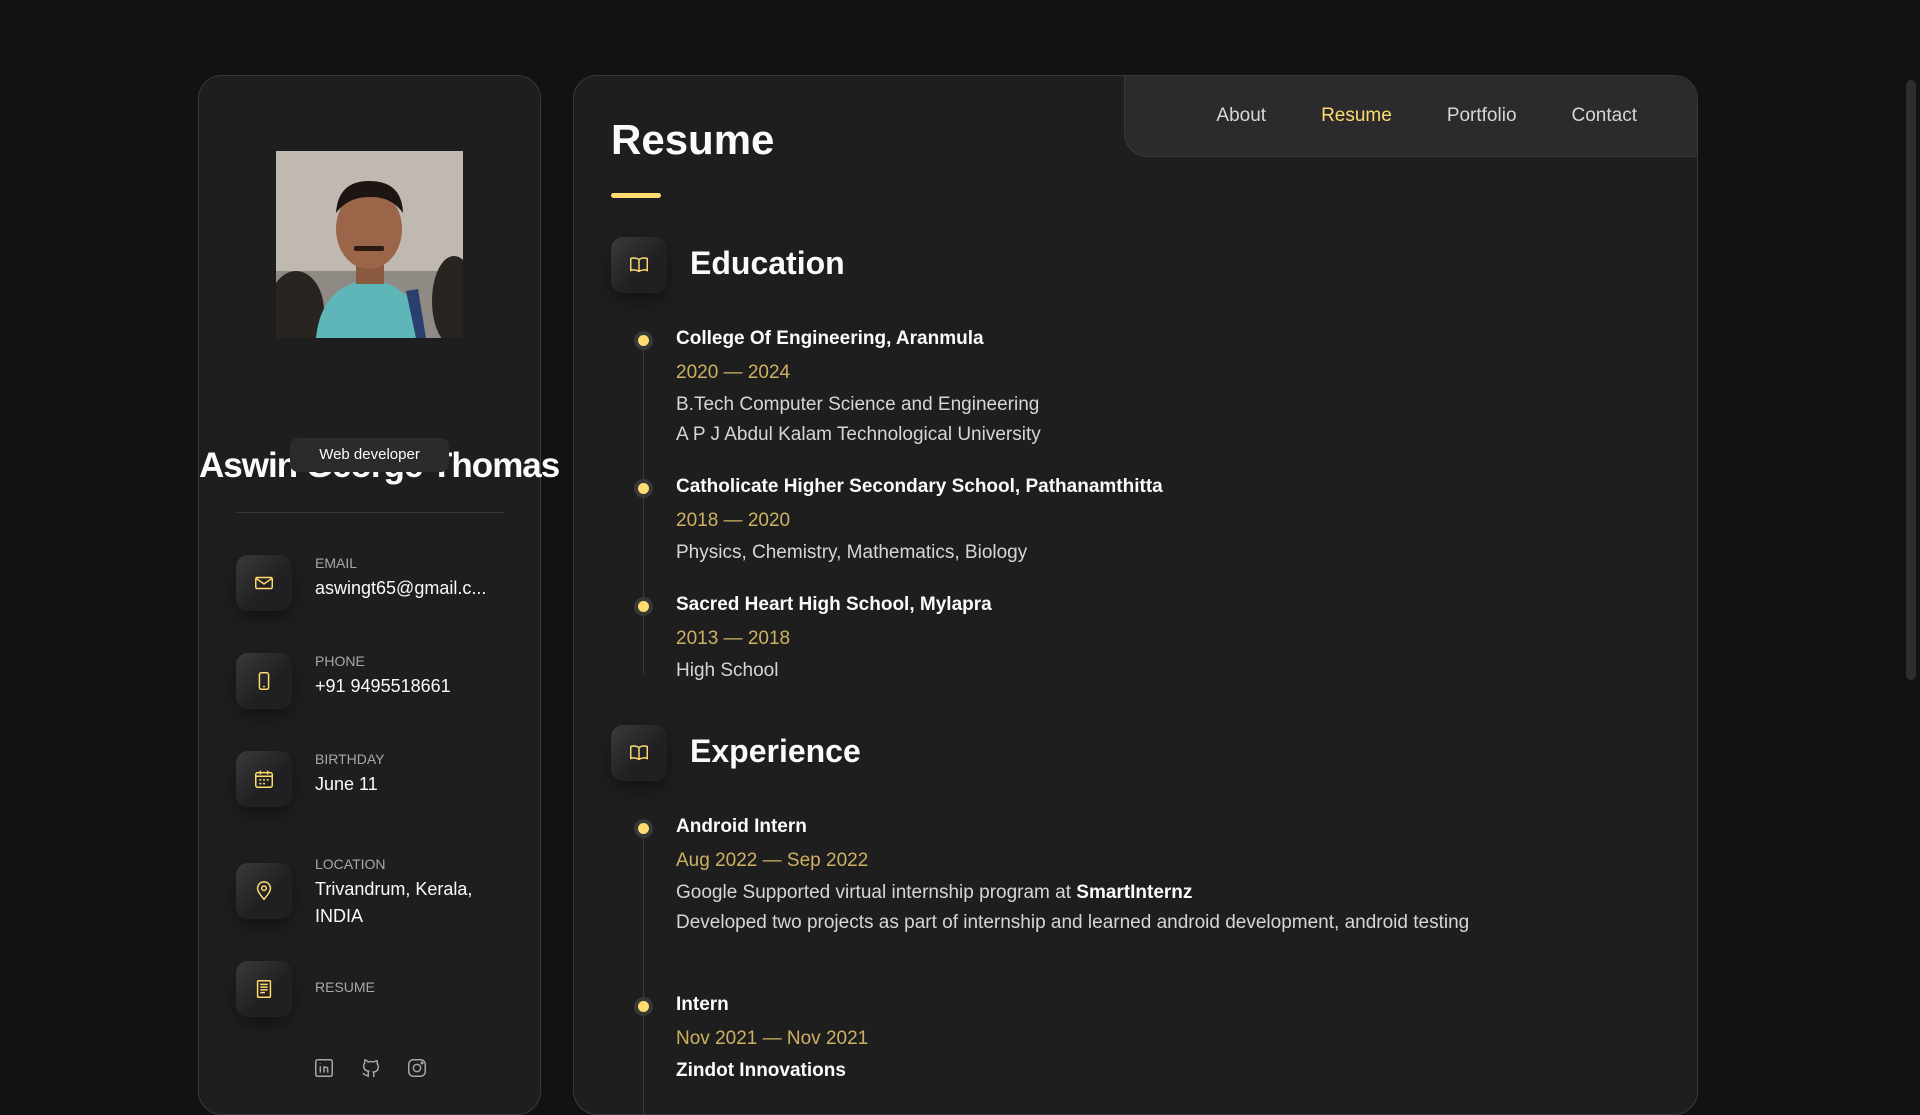 This screenshot has width=1920, height=1115. What do you see at coordinates (858, 404) in the screenshot?
I see `item-text: B.Tech Computer Science and Engineering` at bounding box center [858, 404].